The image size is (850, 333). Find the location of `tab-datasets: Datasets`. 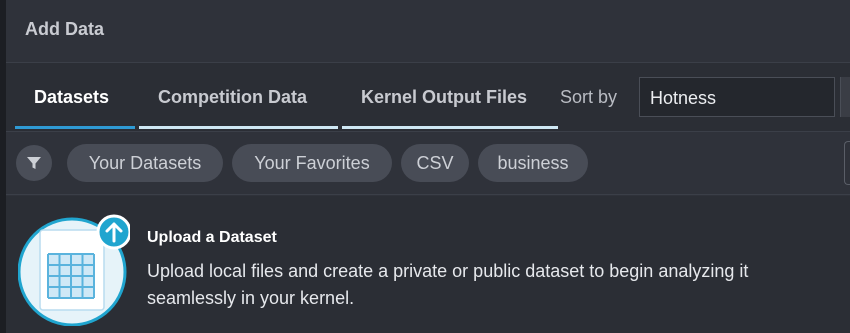

tab-datasets: Datasets is located at coordinates (71, 97).